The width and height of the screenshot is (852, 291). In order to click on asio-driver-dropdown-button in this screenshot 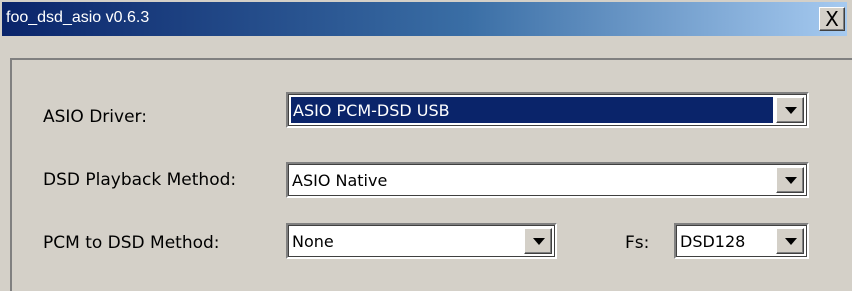, I will do `click(790, 110)`.